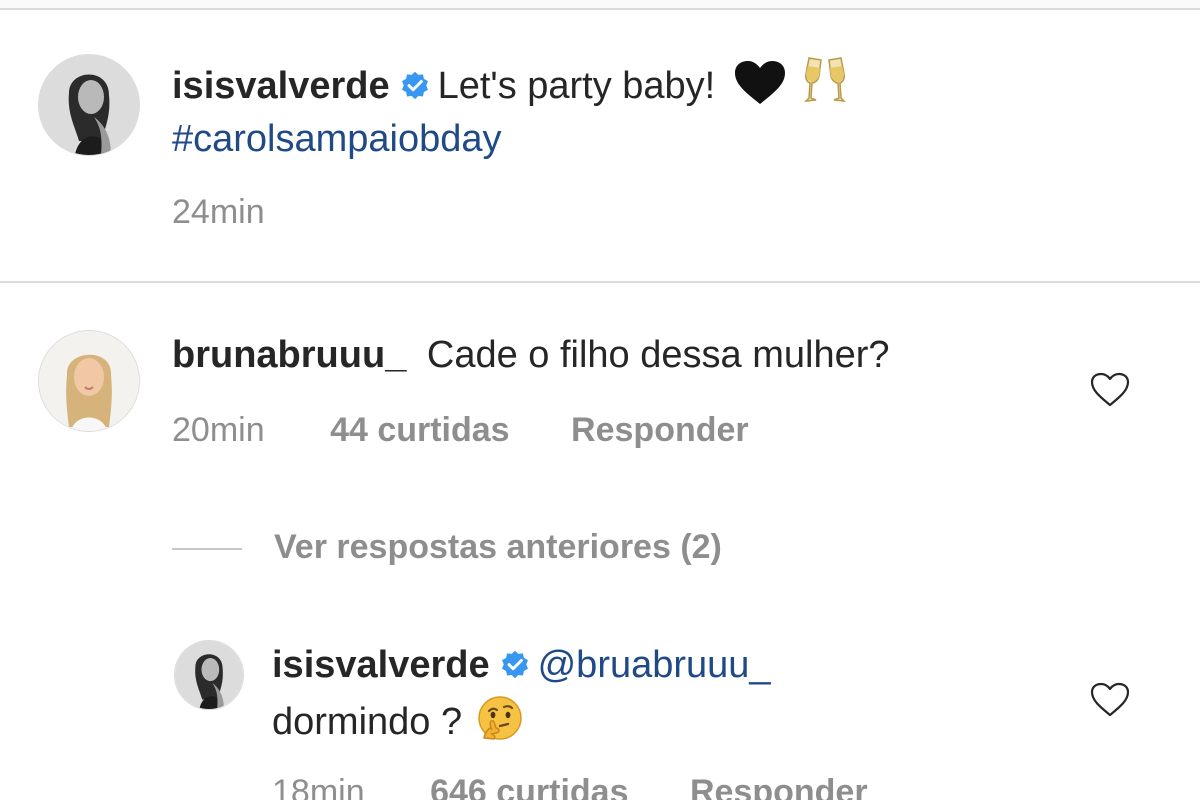 The image size is (1200, 800). I want to click on comment-username: brunabruuu_, so click(289, 355).